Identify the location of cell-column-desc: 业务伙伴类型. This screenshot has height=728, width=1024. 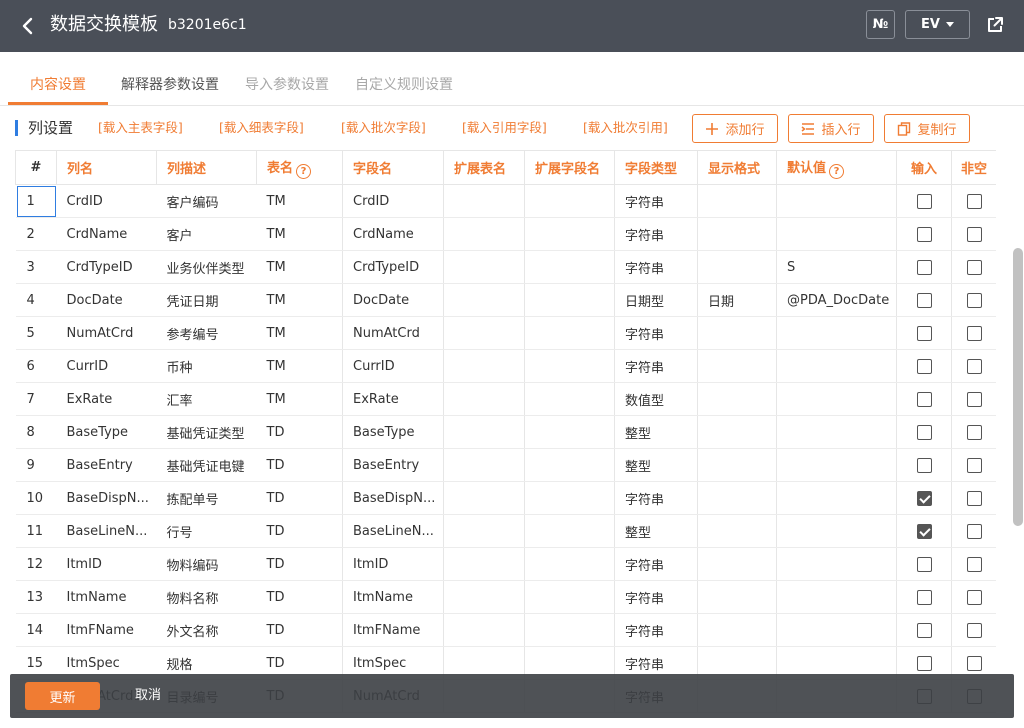
(206, 267).